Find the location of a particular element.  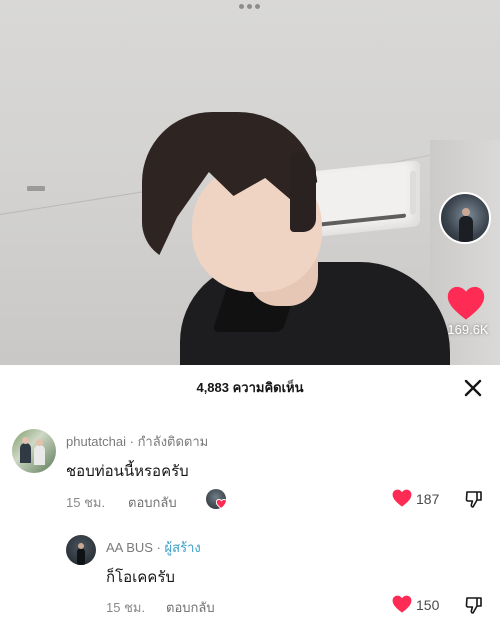

dislike-icon is located at coordinates (474, 605).